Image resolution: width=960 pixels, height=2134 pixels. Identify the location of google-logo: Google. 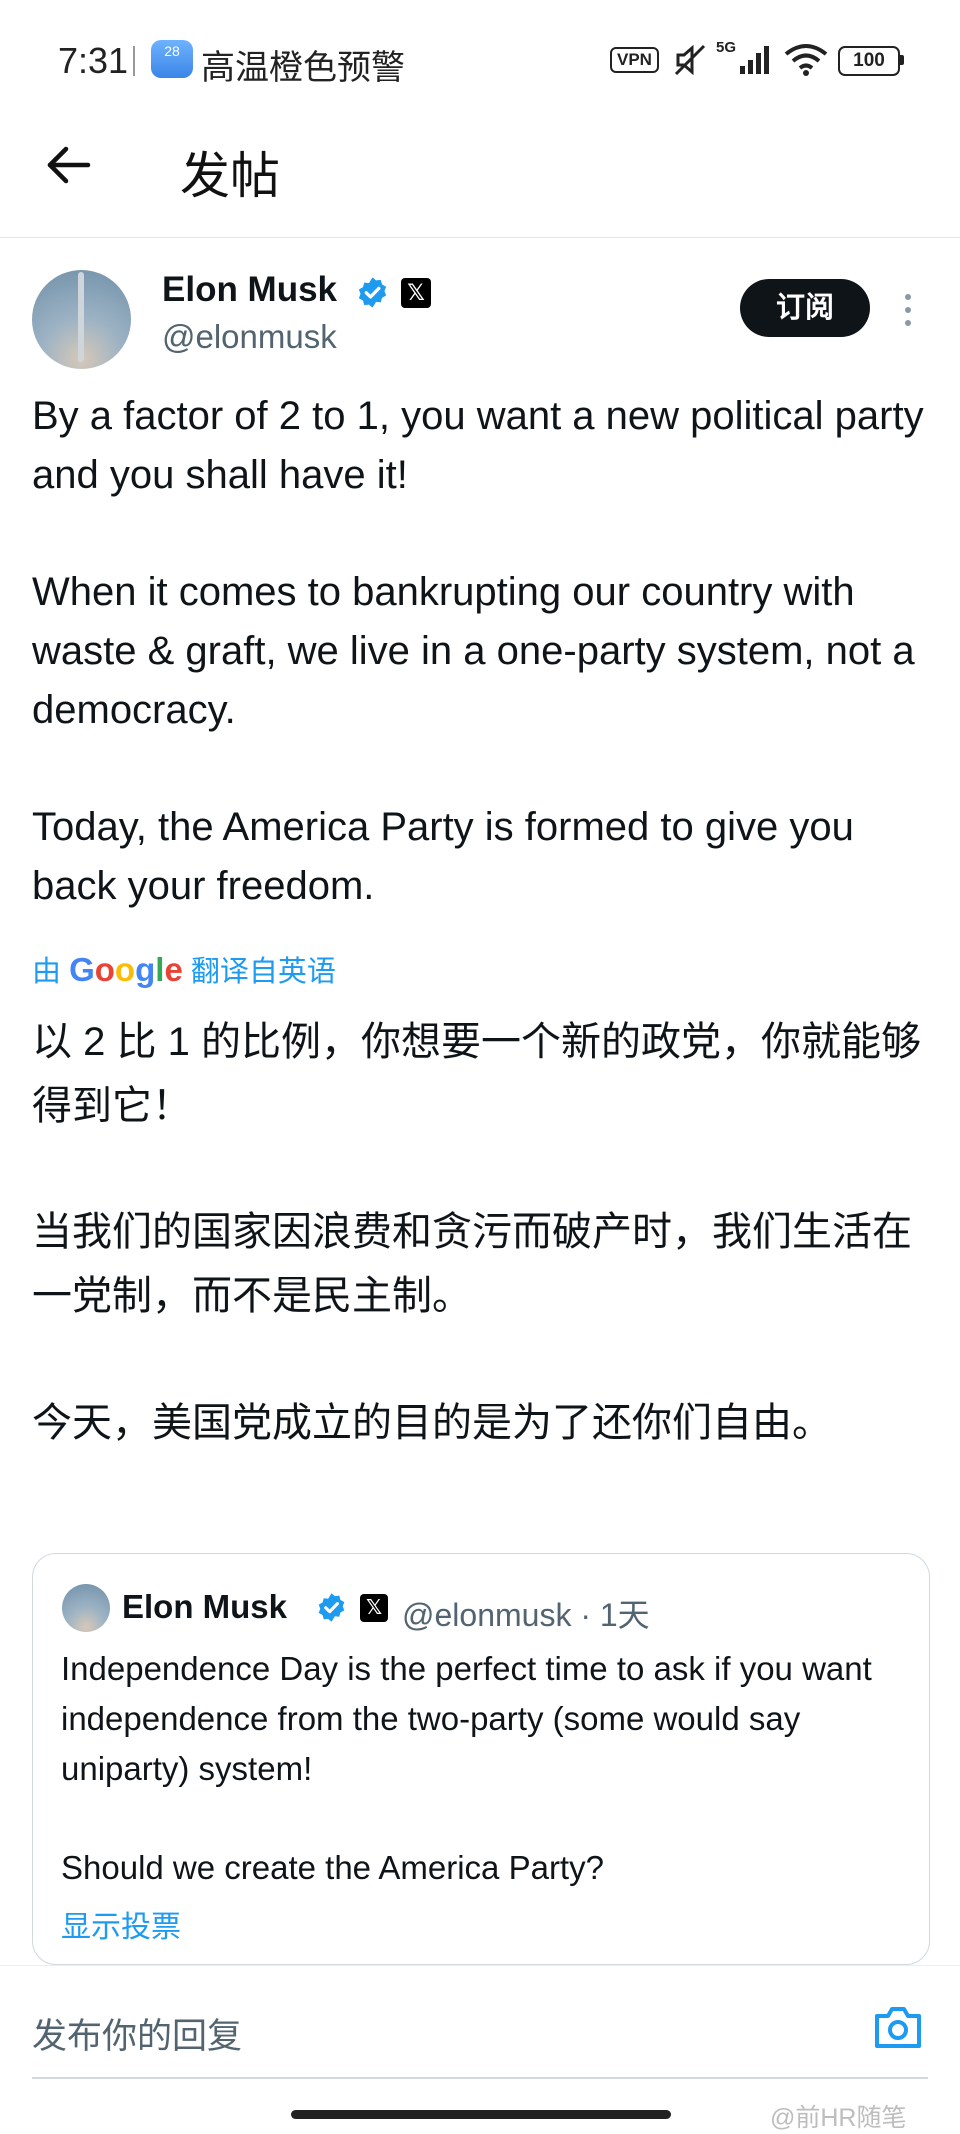
(126, 969).